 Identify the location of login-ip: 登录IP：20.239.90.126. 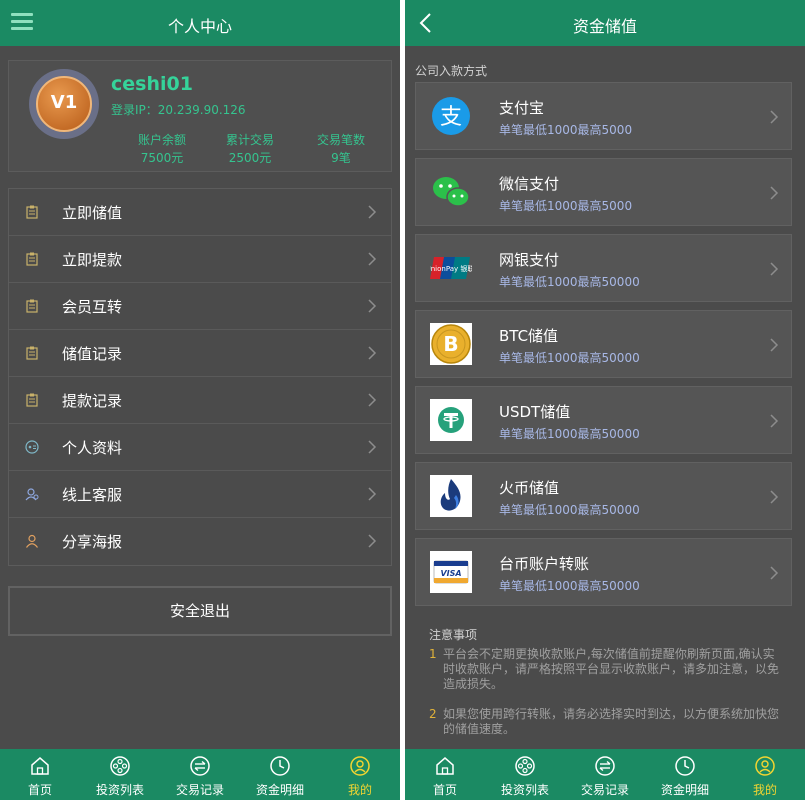
(178, 110).